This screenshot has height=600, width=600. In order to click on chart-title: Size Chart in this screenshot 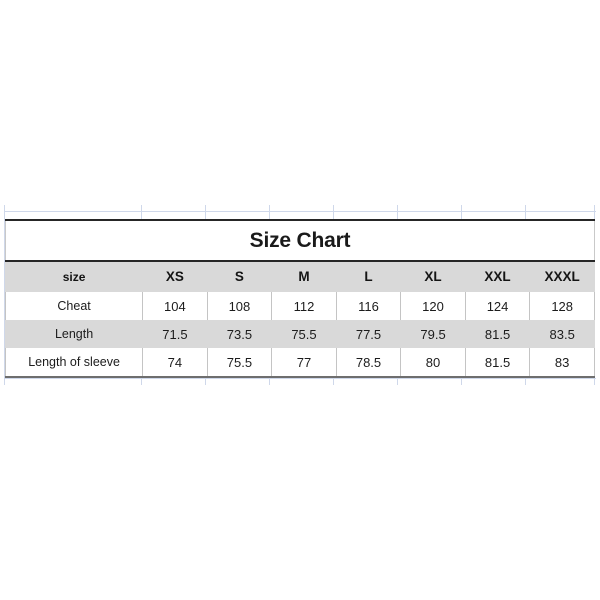, I will do `click(300, 240)`.